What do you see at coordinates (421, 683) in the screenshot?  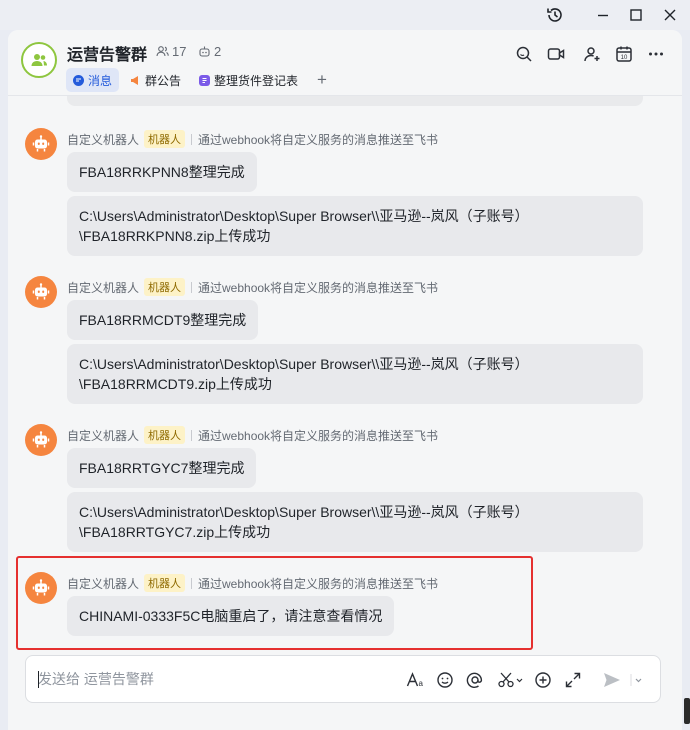 I see `svg-text: a` at bounding box center [421, 683].